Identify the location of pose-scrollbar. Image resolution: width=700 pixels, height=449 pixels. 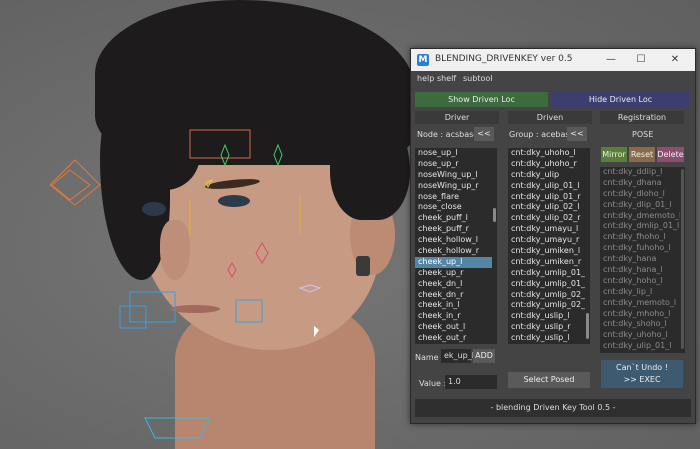
(682, 260).